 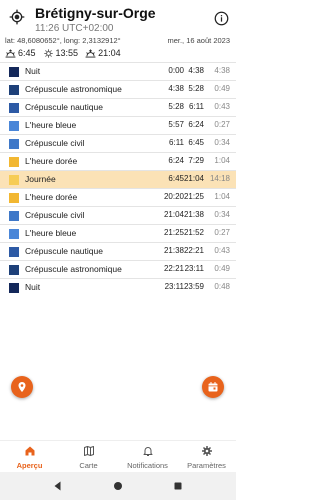 I want to click on sun-summary: 6:45 13:55 21:04, so click(x=66, y=53).